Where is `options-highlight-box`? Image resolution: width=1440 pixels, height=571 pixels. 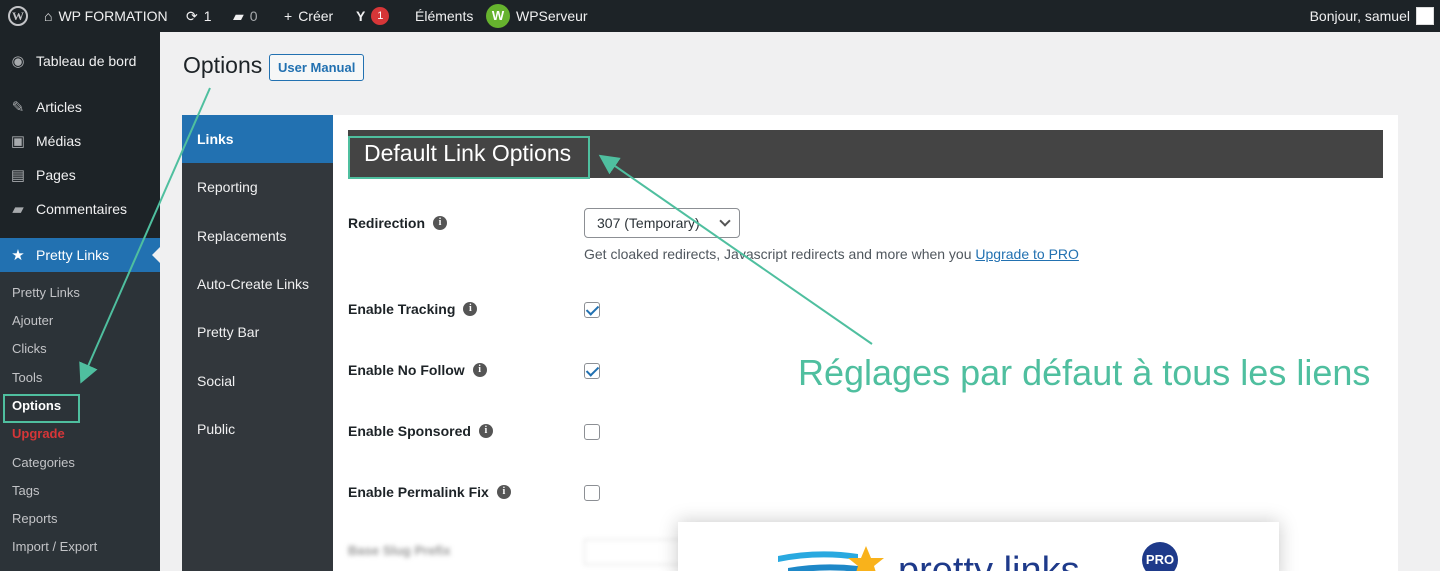 options-highlight-box is located at coordinates (41, 408).